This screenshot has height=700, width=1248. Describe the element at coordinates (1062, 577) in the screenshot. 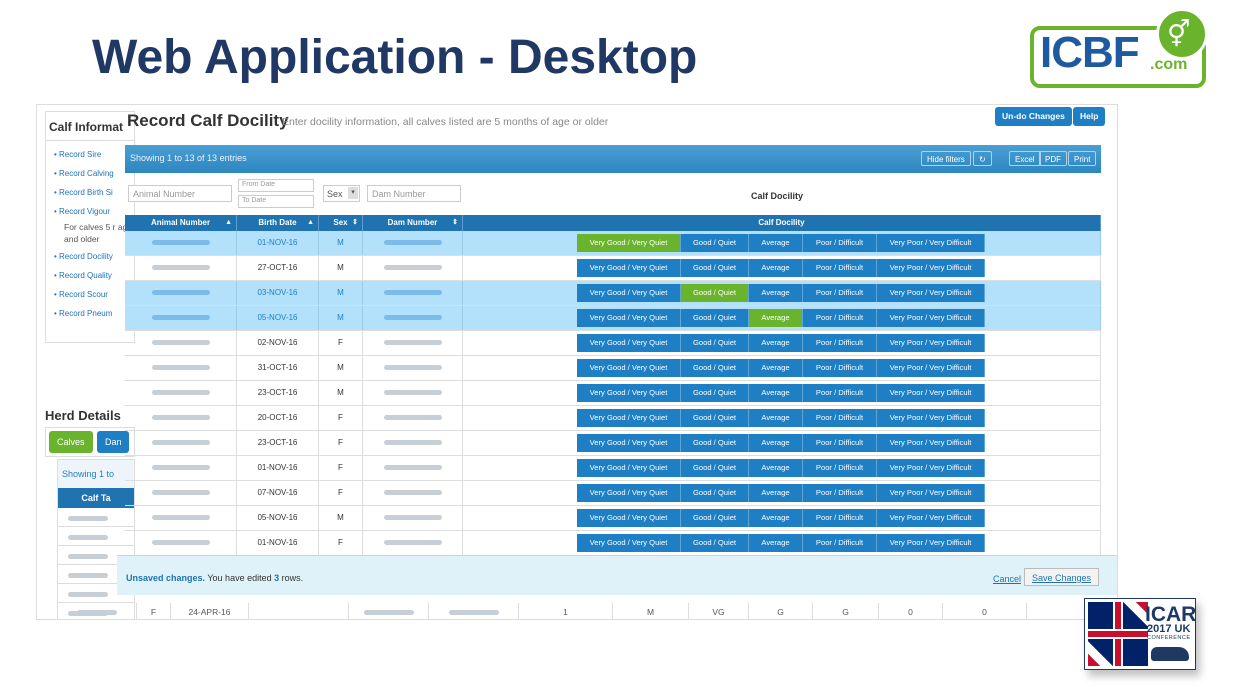

I see `save-changes-button: Save Changes` at that location.